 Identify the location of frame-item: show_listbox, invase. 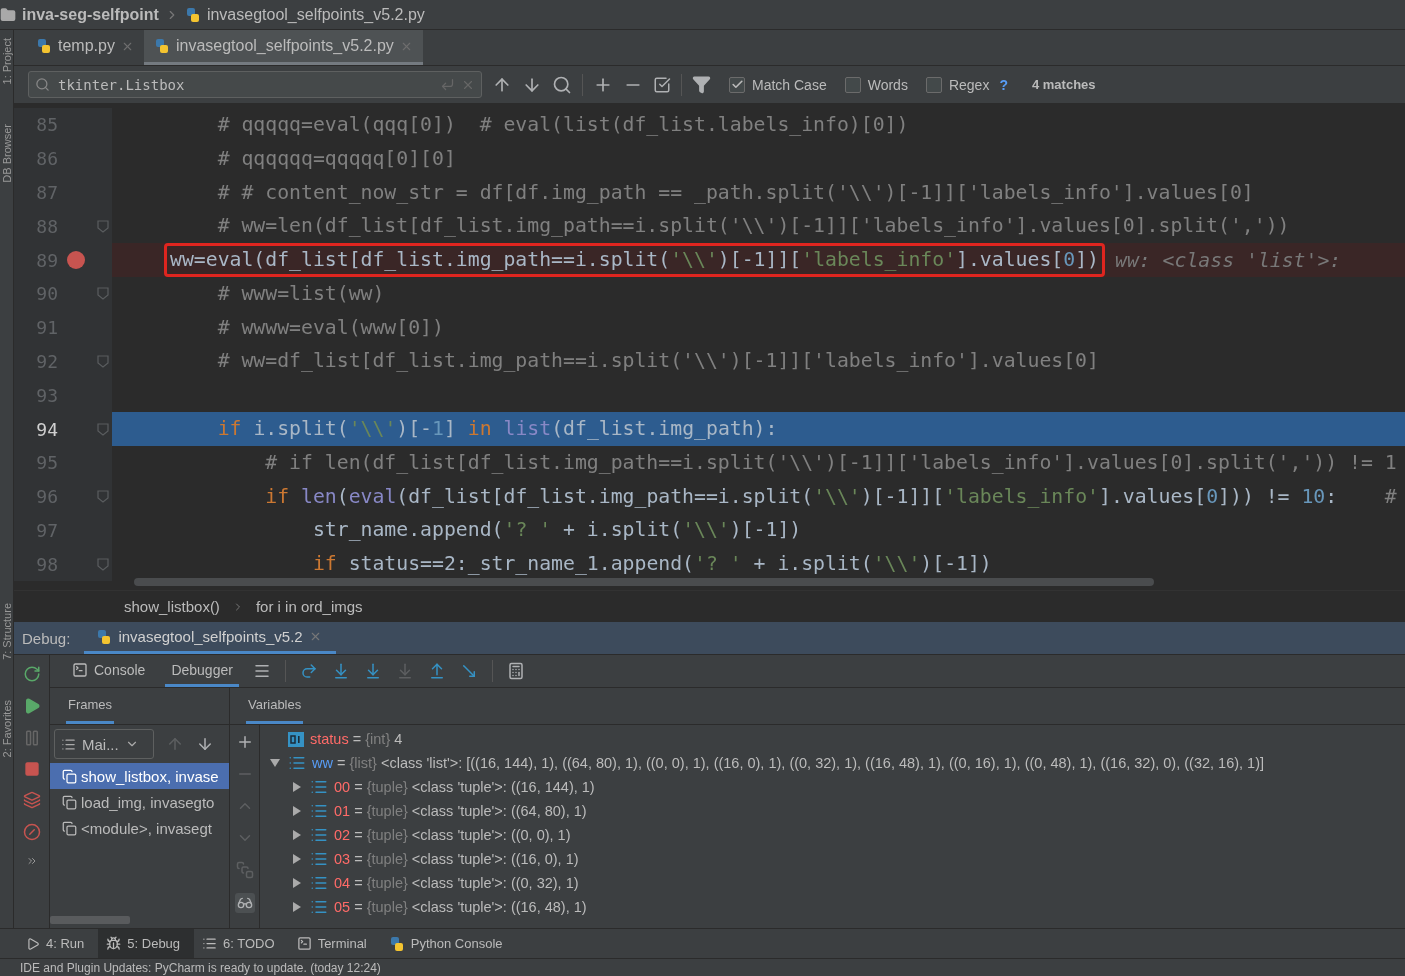
(139, 776).